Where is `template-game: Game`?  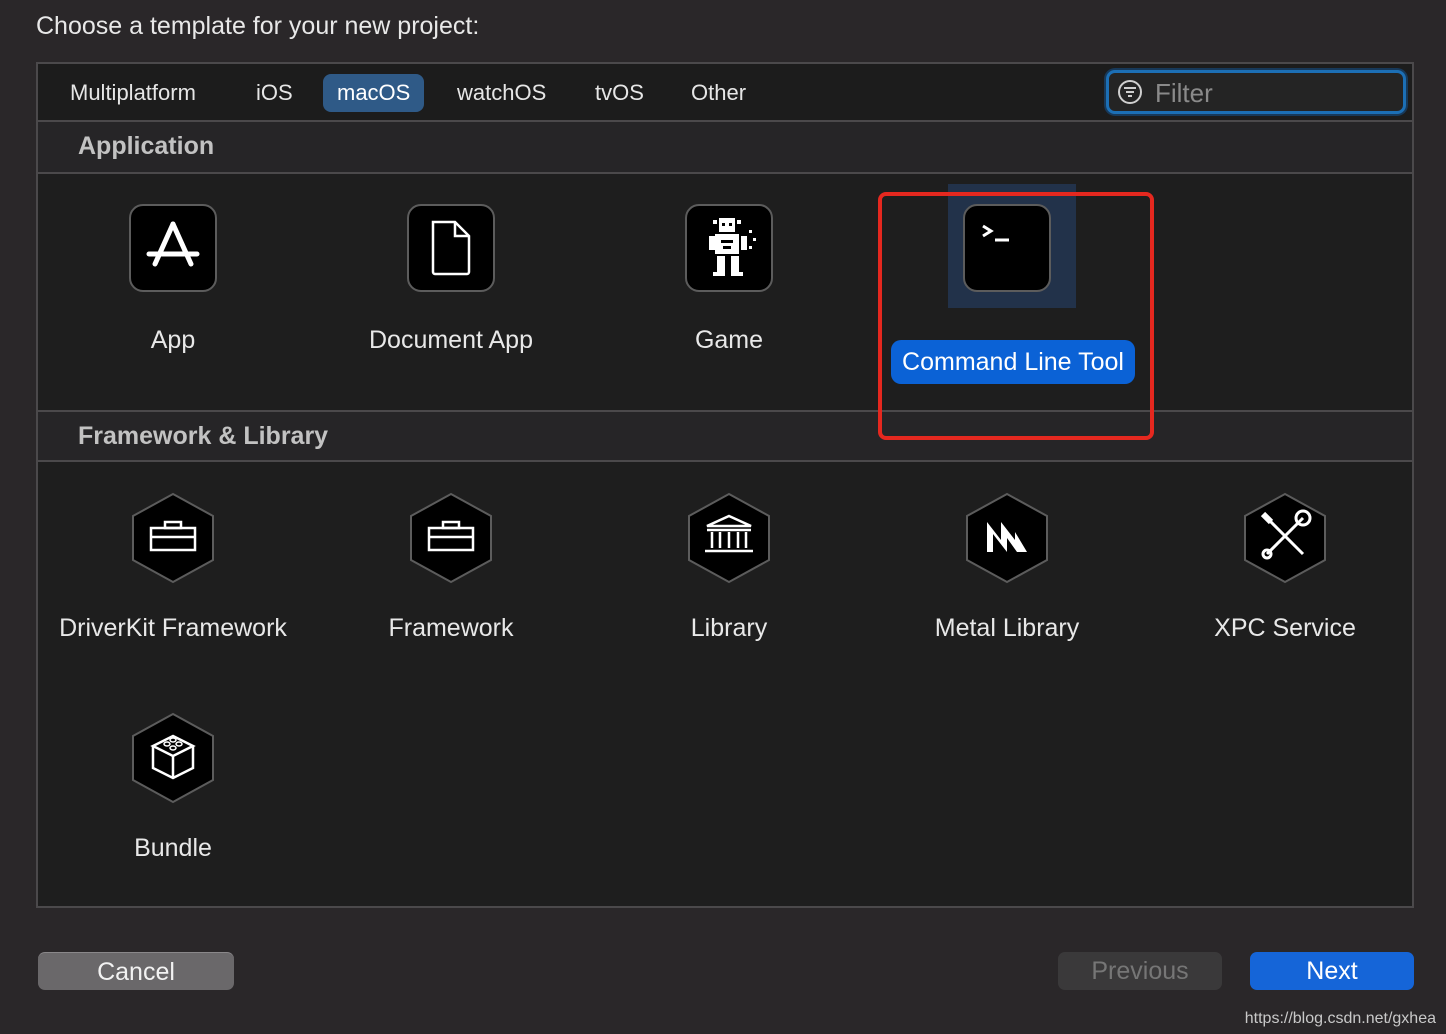 template-game: Game is located at coordinates (729, 284).